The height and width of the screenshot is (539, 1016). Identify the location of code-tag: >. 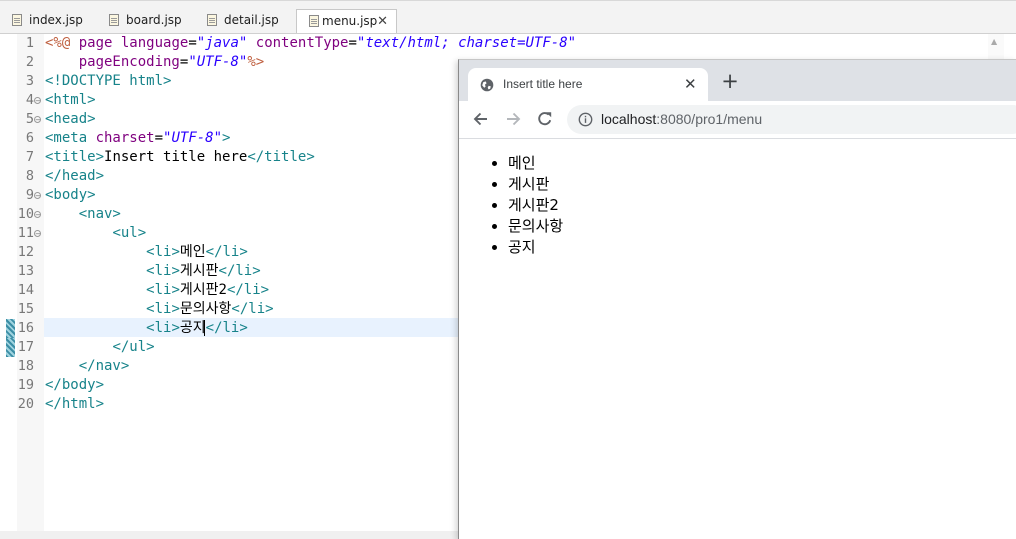
(226, 138).